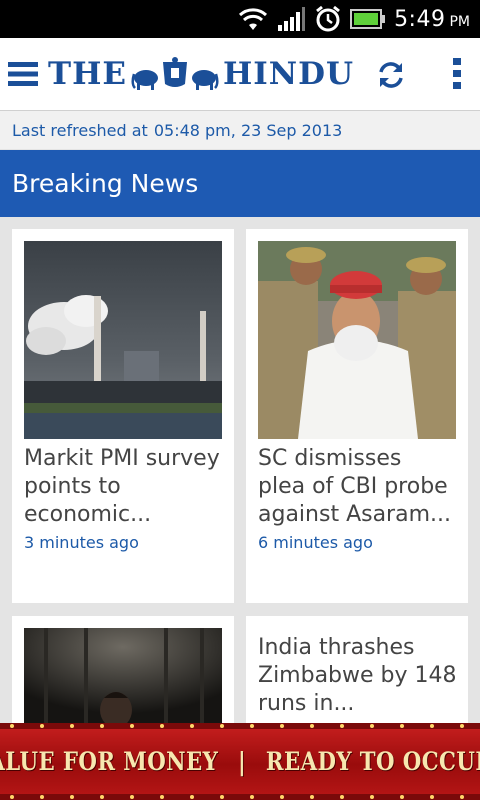 Image resolution: width=480 pixels, height=800 pixels. Describe the element at coordinates (80, 130) in the screenshot. I see `last-refreshed-label: Last refreshed at` at that location.